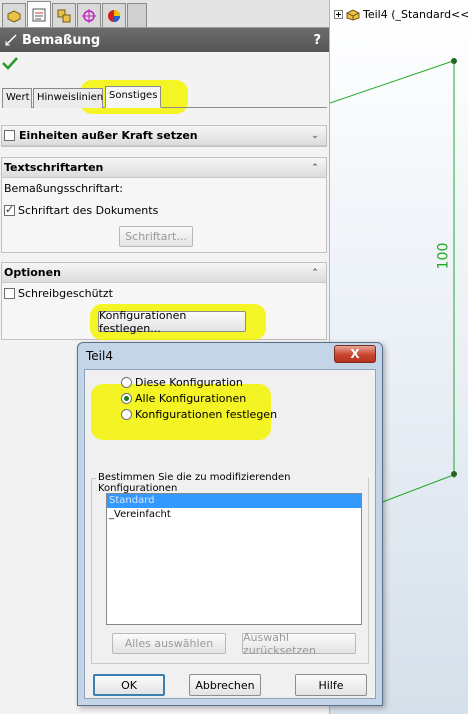 Image resolution: width=468 pixels, height=714 pixels. Describe the element at coordinates (164, 210) in the screenshot. I see `doc-font-row: Schriftart des Dokuments` at that location.